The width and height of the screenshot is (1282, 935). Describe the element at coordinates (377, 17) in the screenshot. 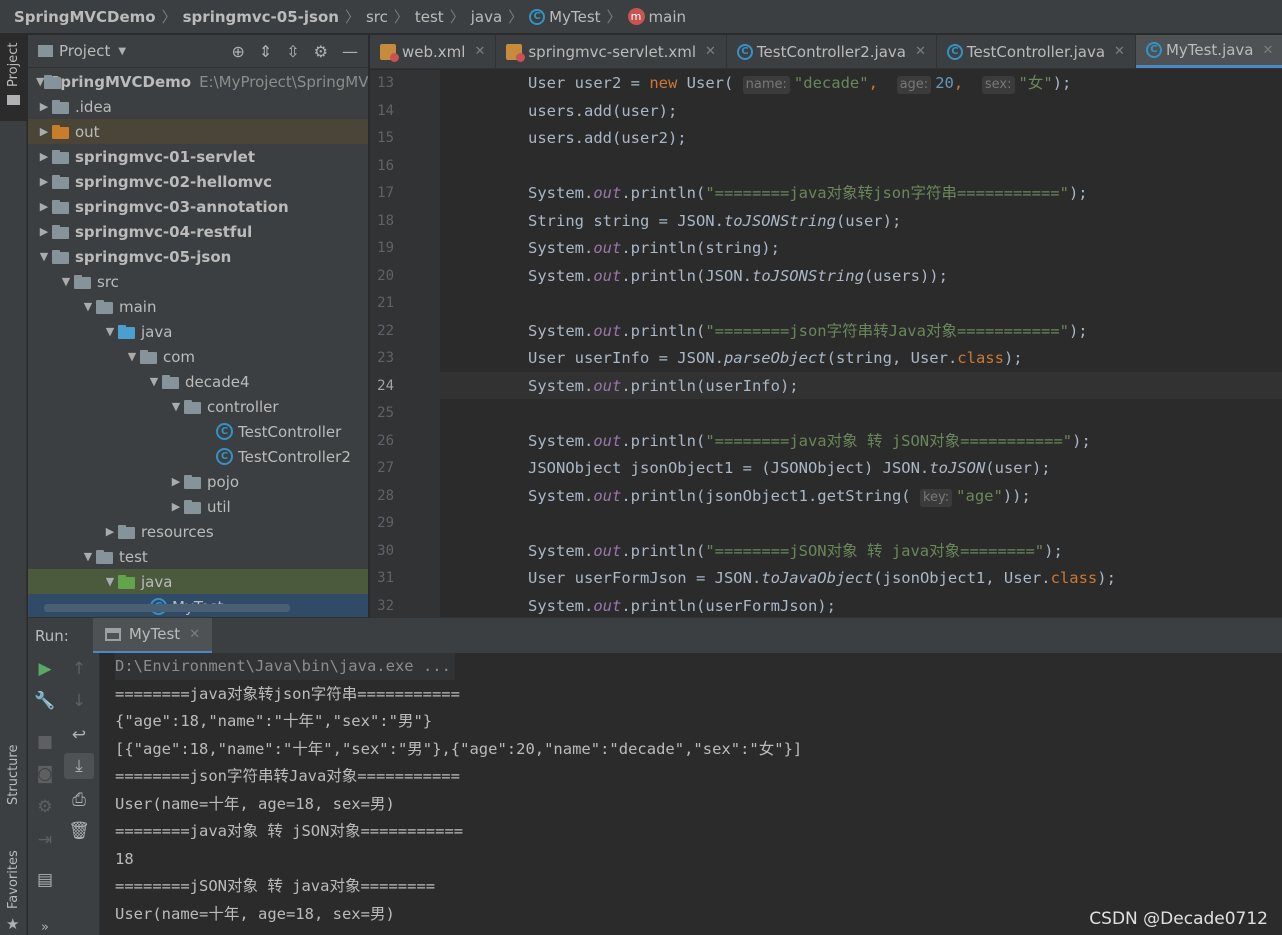

I see `breadcrumb-src: src` at that location.